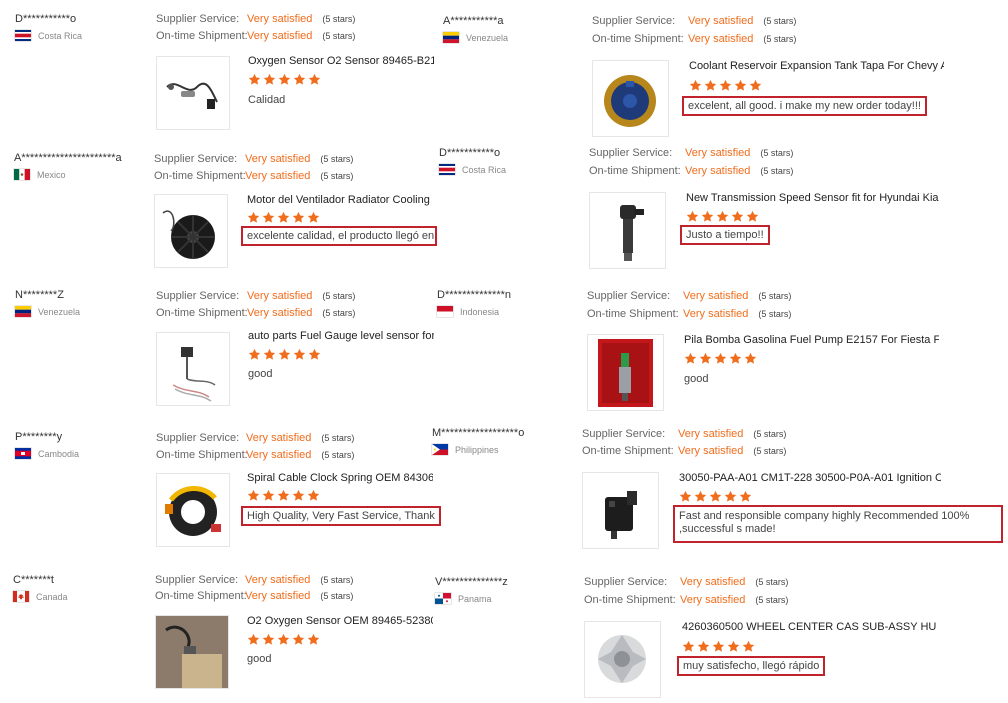 This screenshot has height=703, width=1008. I want to click on buyer-name: N********Z, so click(39, 295).